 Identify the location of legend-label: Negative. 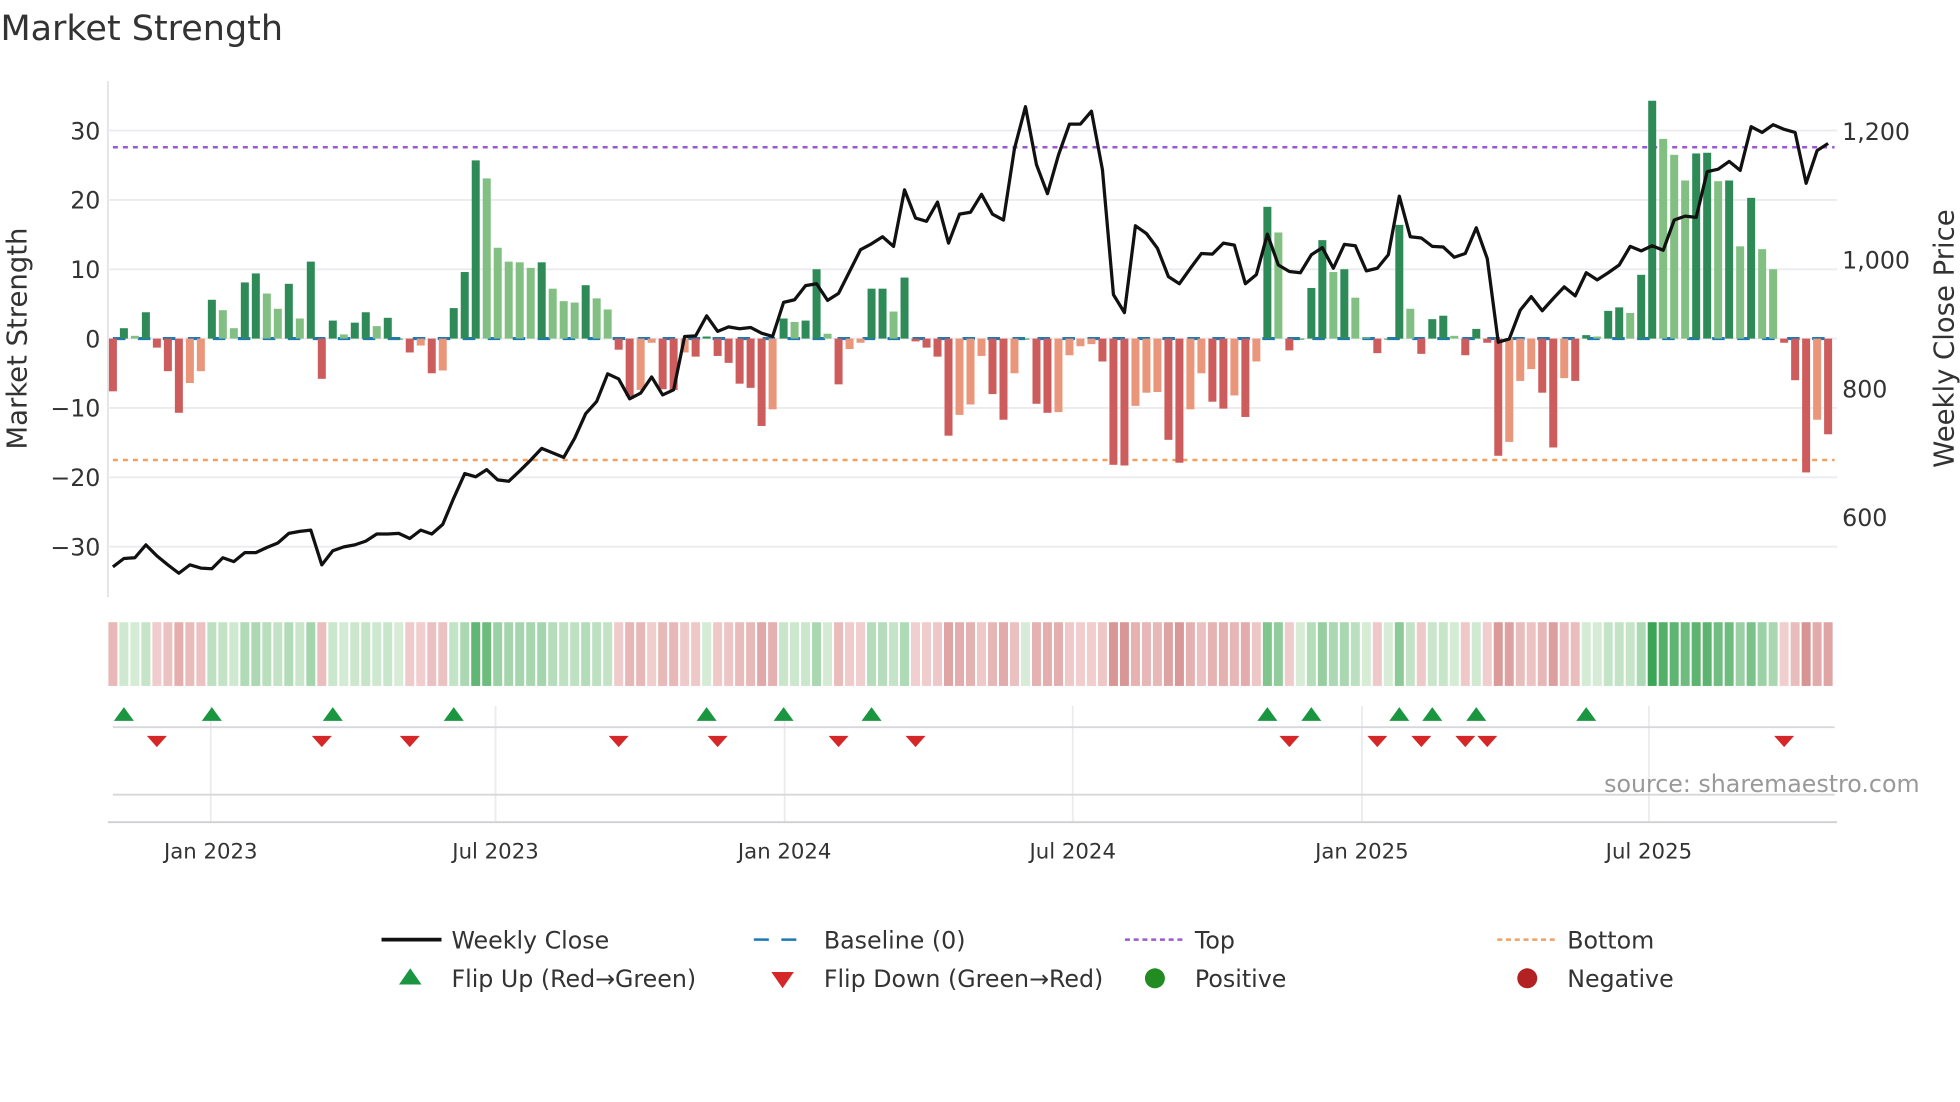
(1620, 979).